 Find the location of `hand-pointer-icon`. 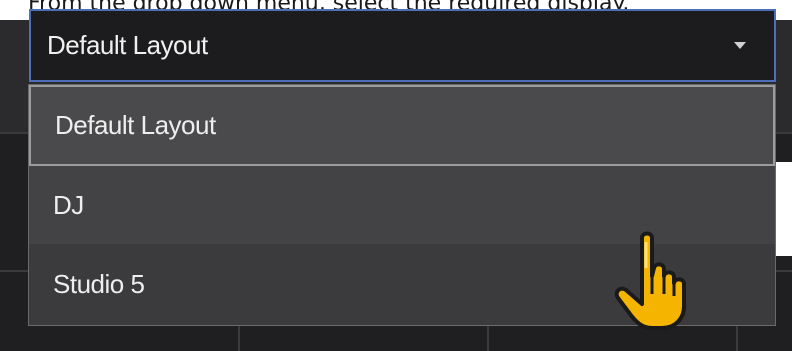

hand-pointer-icon is located at coordinates (650, 280).